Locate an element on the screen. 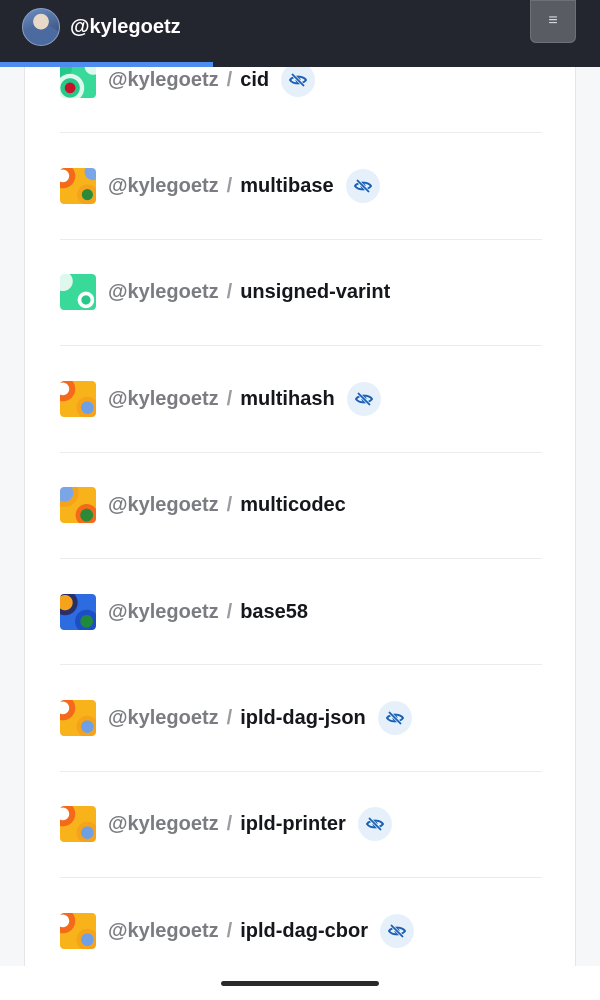 The width and height of the screenshot is (600, 1000). repo-name: unsigned-varint is located at coordinates (315, 292).